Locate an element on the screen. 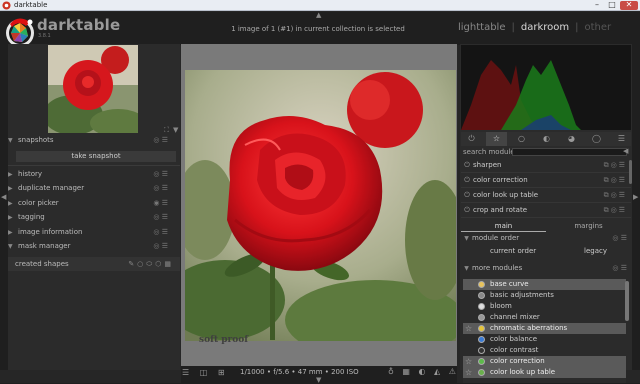  power-group-icon: ⏻ is located at coordinates (471, 139).